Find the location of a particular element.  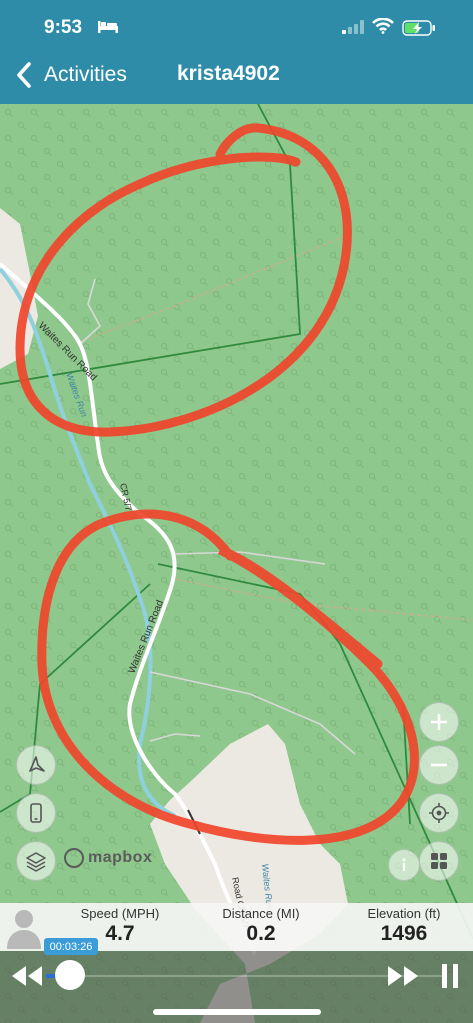

locate-icon is located at coordinates (439, 813).